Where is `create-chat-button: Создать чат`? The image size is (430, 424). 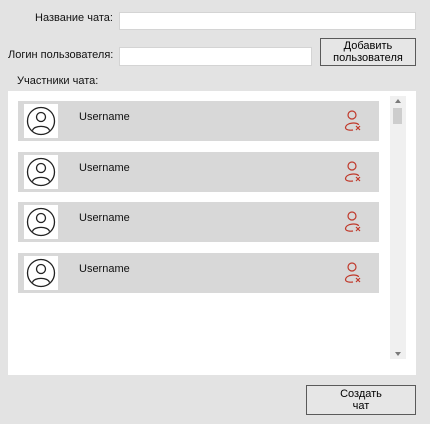 create-chat-button: Создать чат is located at coordinates (361, 400).